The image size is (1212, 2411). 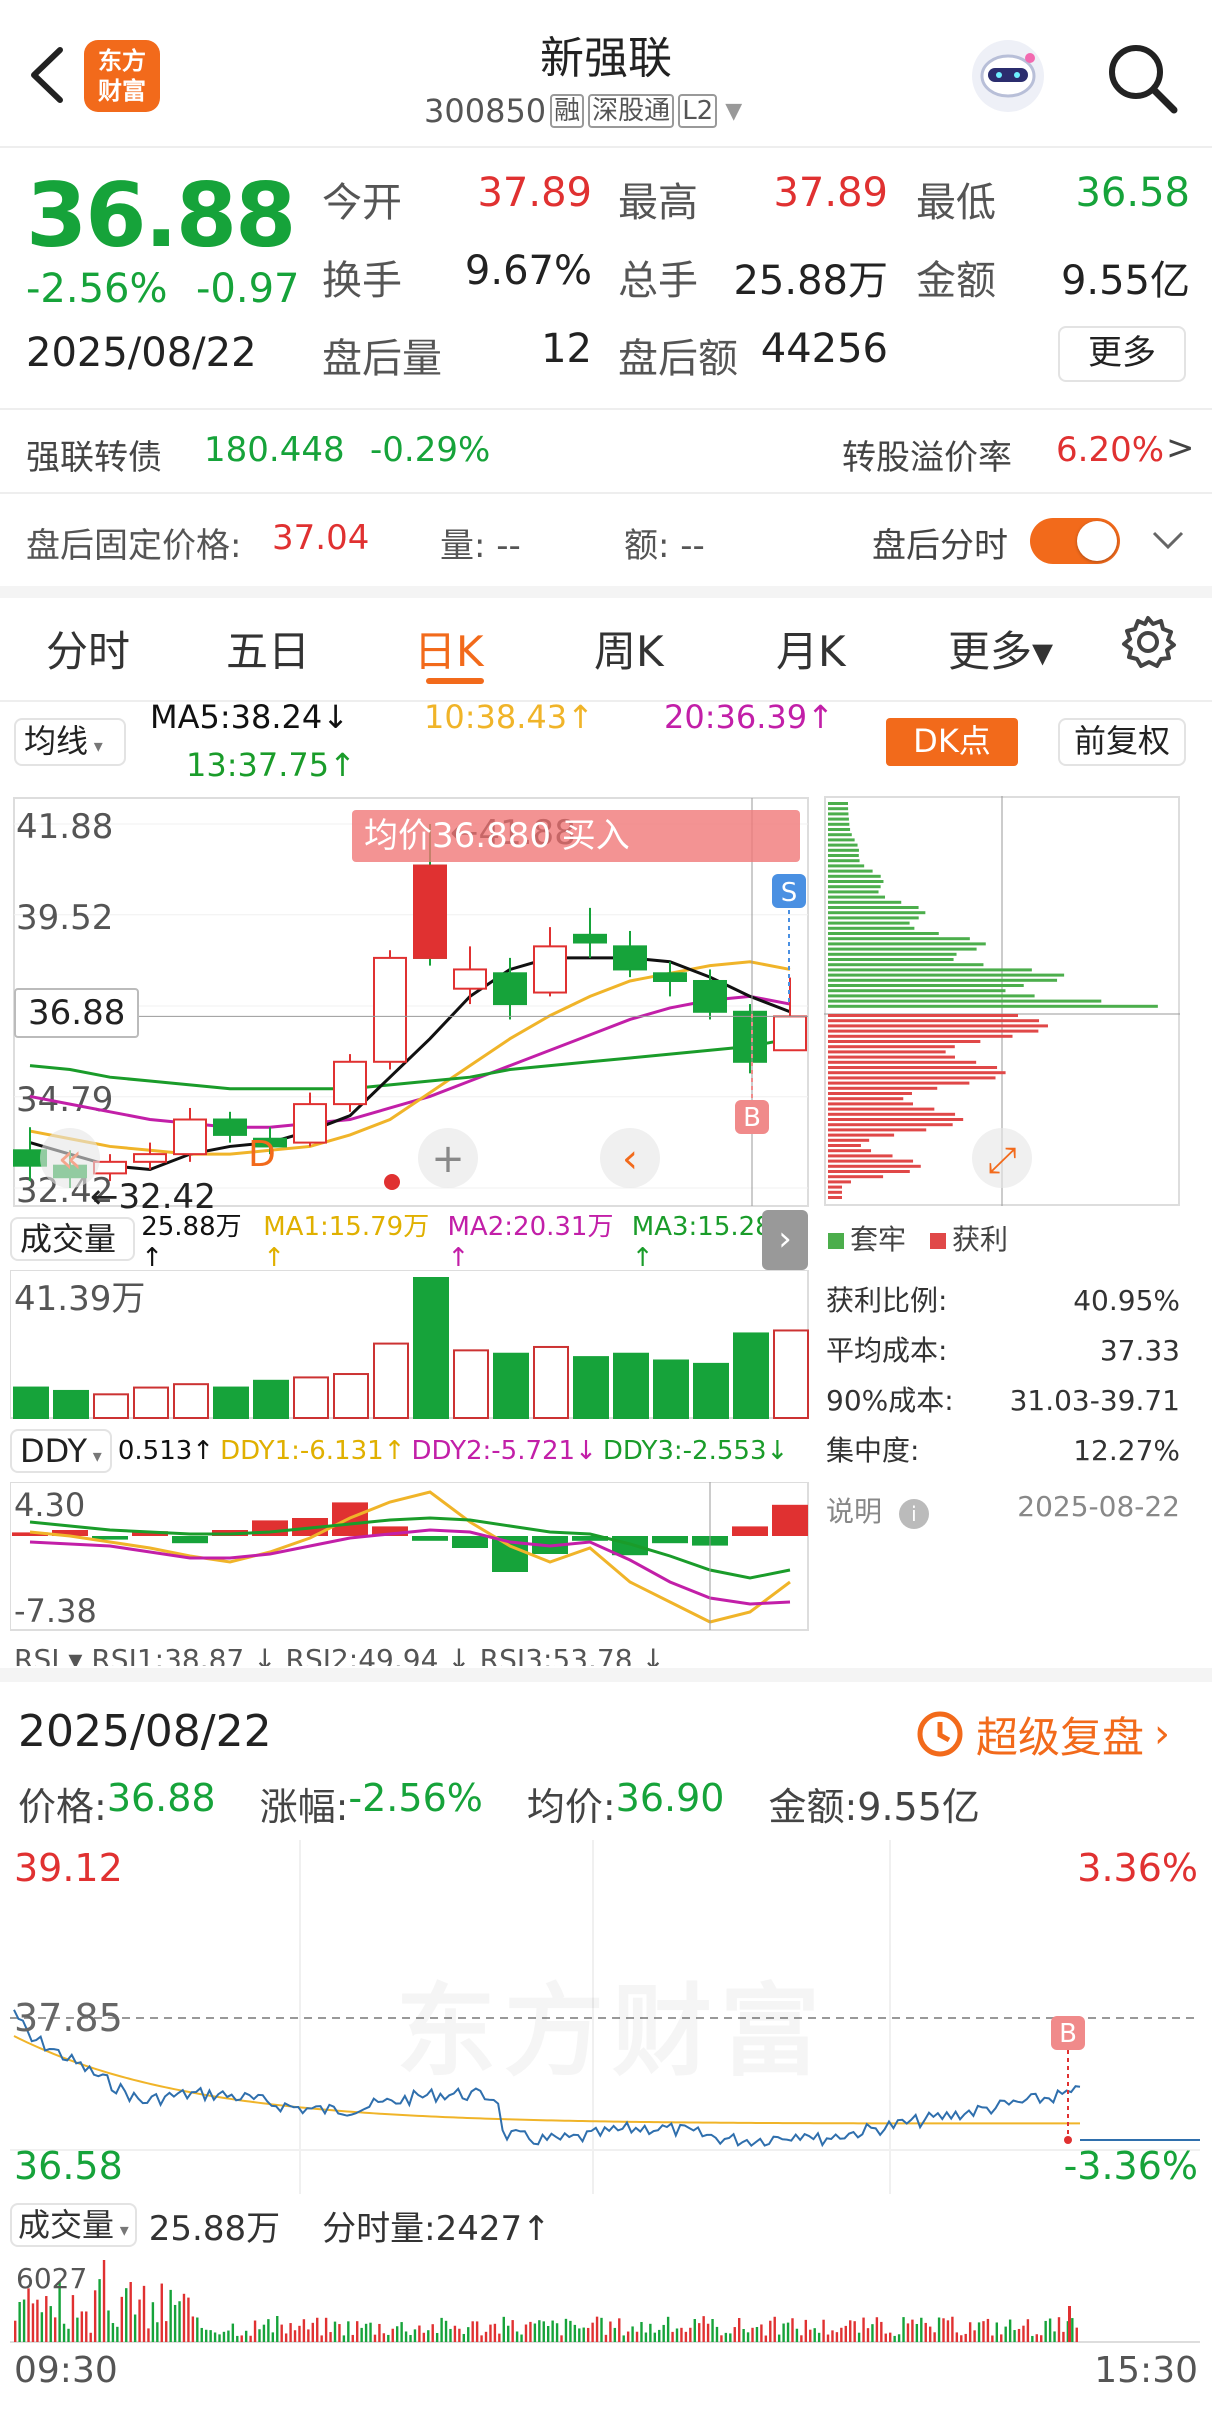 I want to click on tab-five-day: 五日, so click(x=268, y=648).